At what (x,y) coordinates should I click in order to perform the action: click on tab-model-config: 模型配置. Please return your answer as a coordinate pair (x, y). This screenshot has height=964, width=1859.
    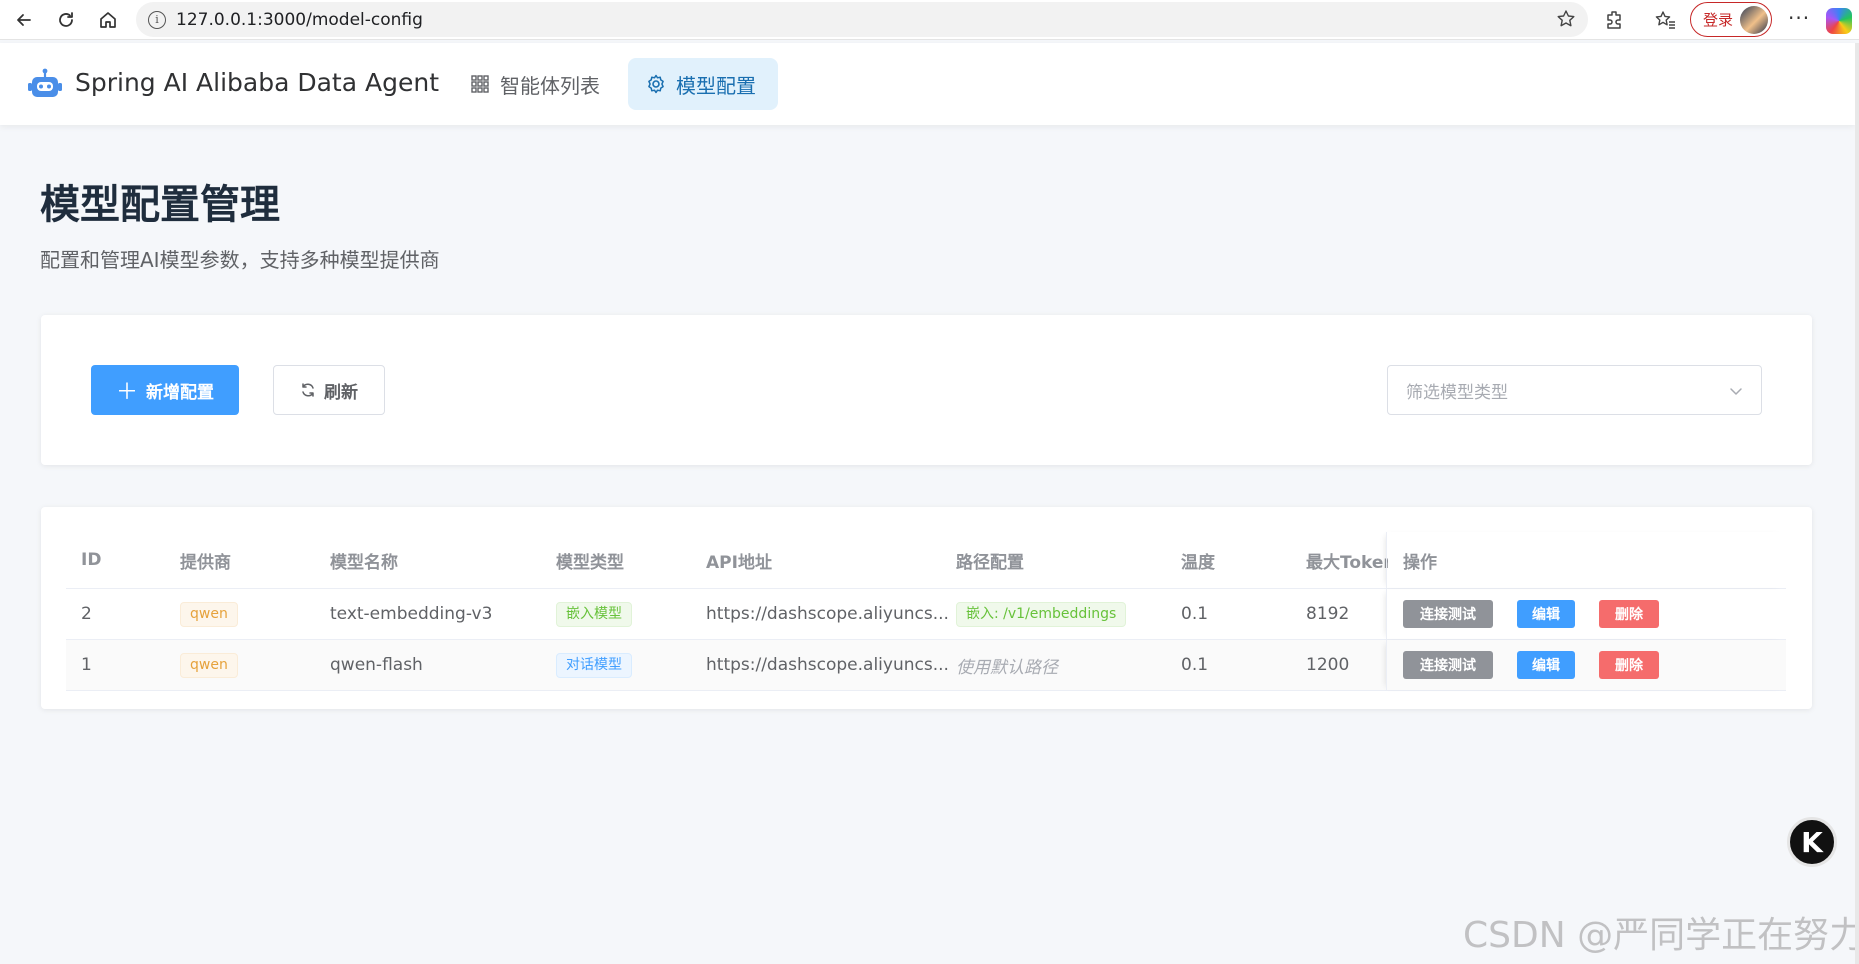
    Looking at the image, I should click on (703, 84).